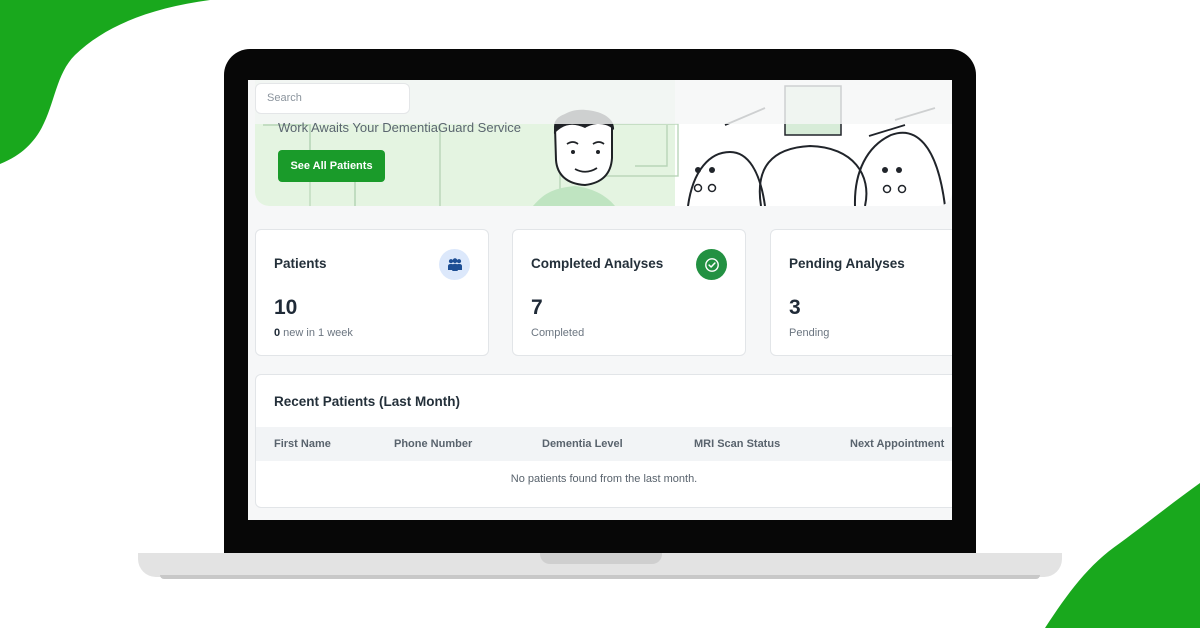 Image resolution: width=1200 pixels, height=628 pixels. I want to click on check-circle-glyph, so click(711, 264).